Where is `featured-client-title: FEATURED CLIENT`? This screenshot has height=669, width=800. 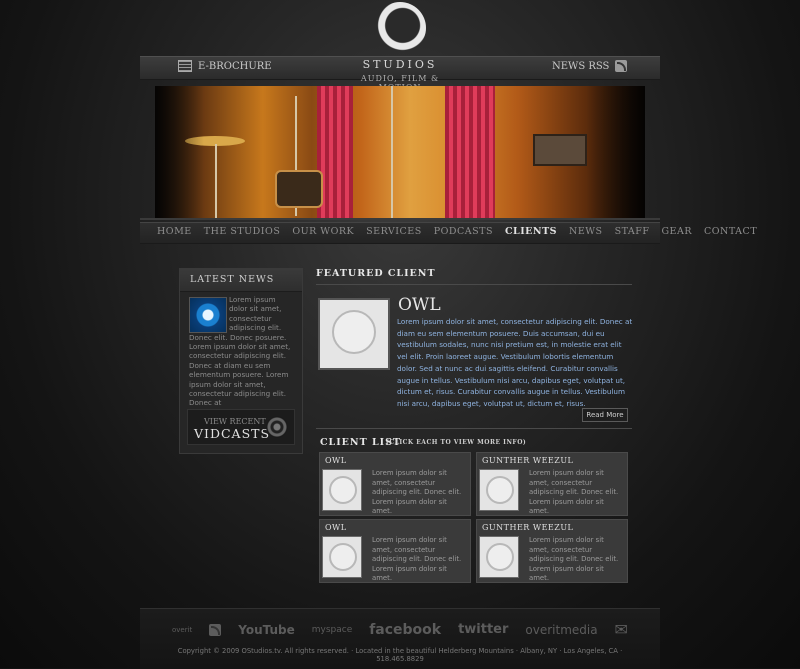
featured-client-title: FEATURED CLIENT is located at coordinates (376, 273).